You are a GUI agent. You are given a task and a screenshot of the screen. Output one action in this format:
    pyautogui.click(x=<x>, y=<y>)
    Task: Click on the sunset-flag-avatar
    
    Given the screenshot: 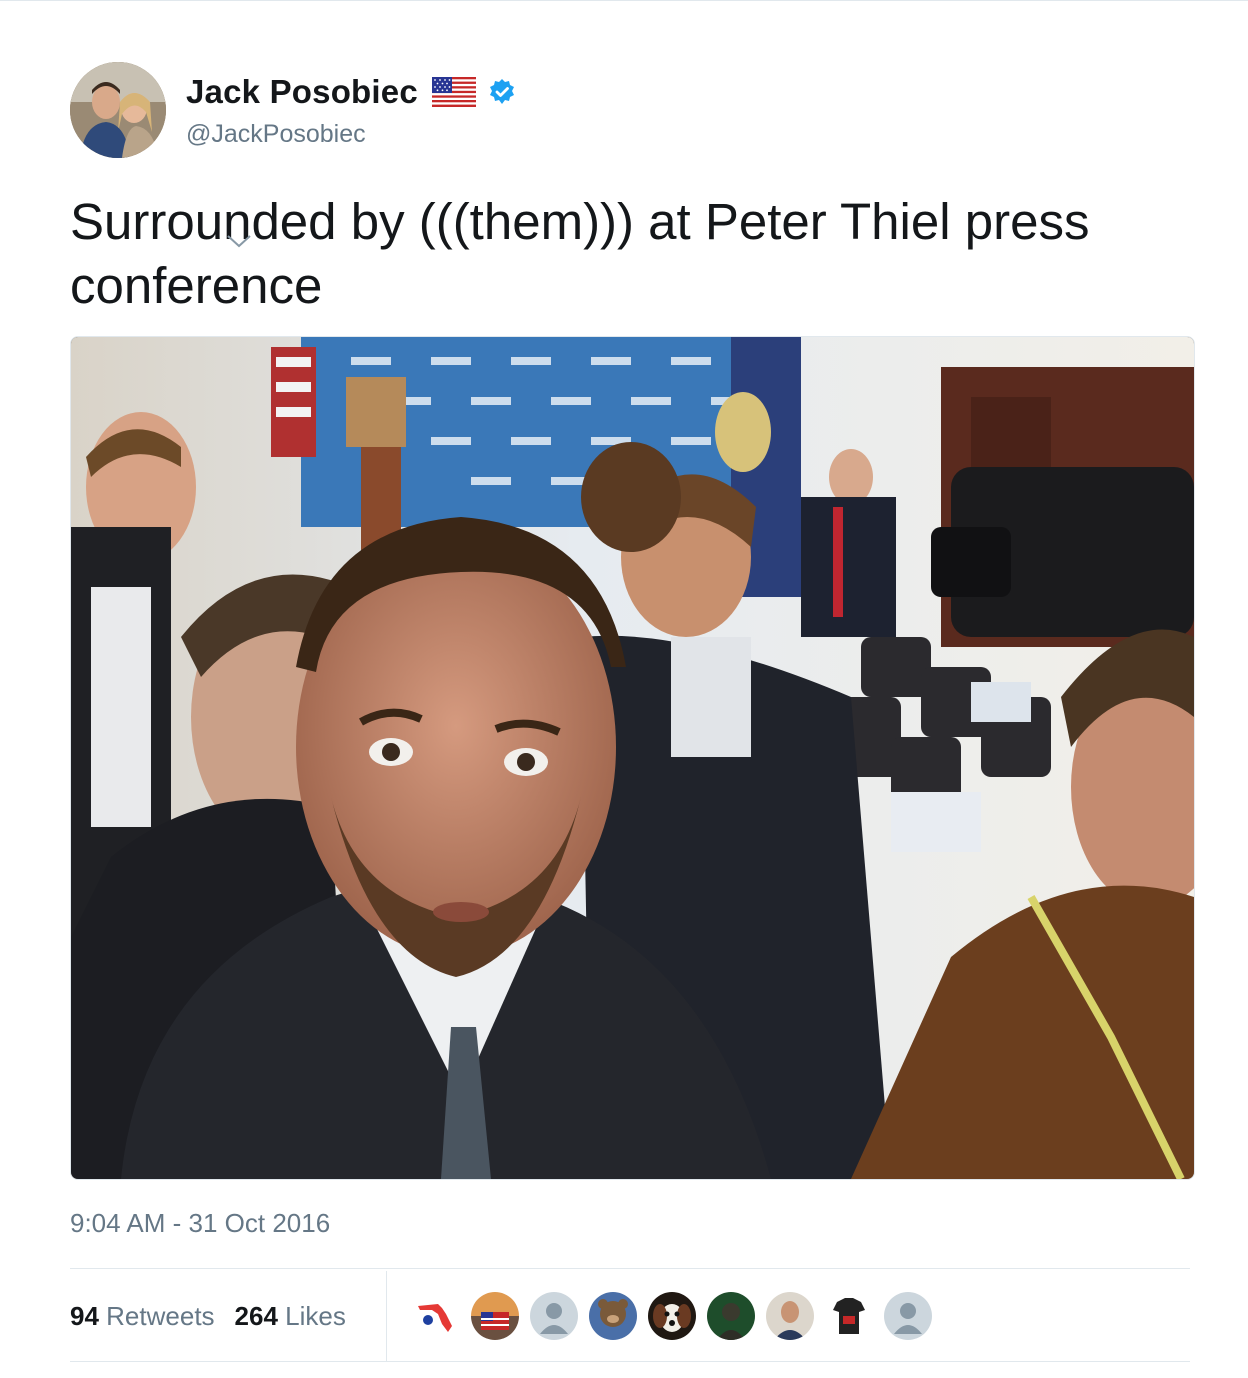 What is the action you would take?
    pyautogui.click(x=495, y=1316)
    